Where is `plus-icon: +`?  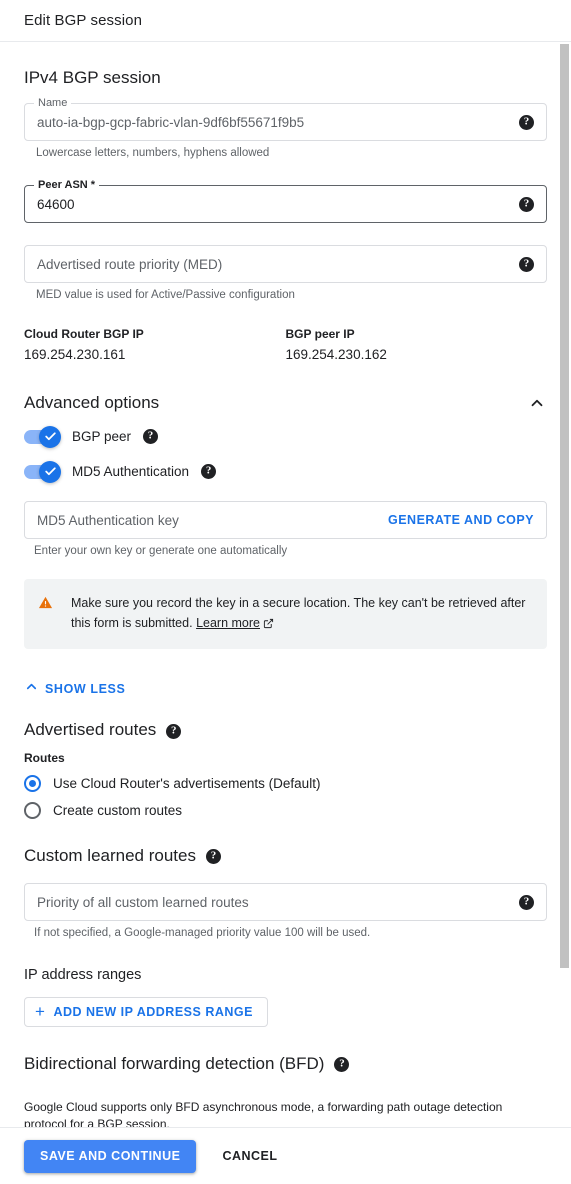
plus-icon: + is located at coordinates (40, 1011).